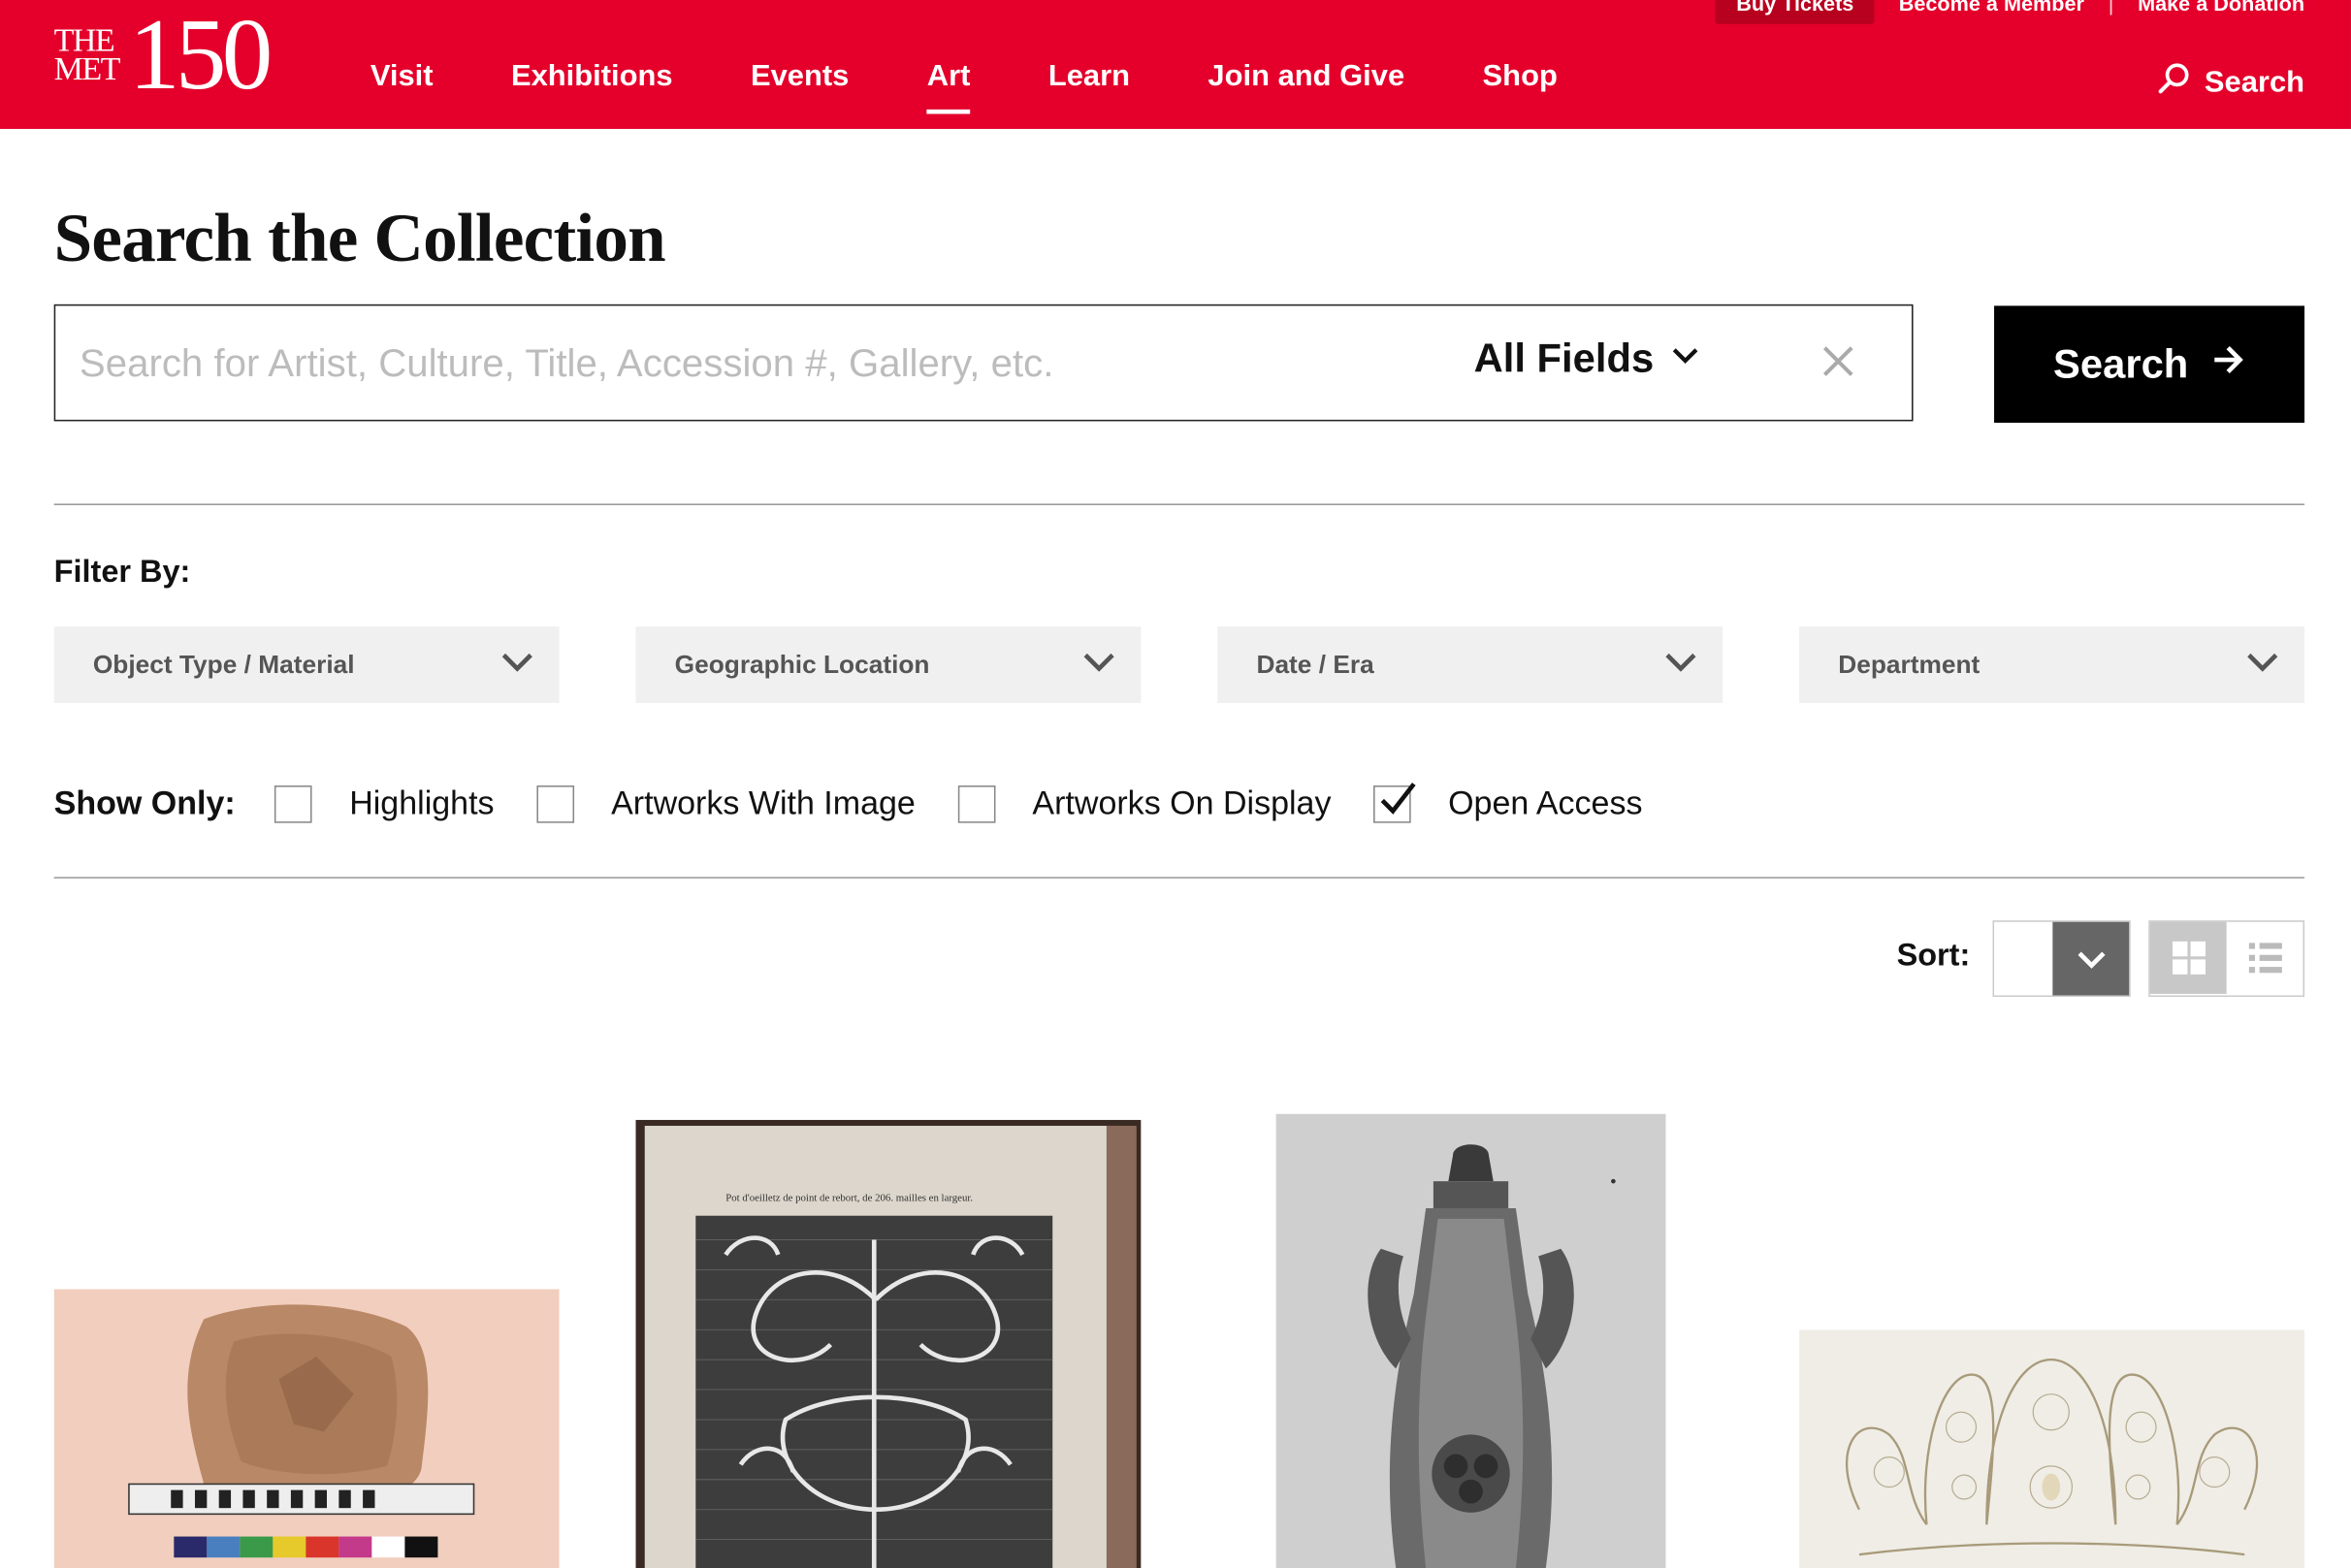 This screenshot has width=2351, height=1568. What do you see at coordinates (1398, 798) in the screenshot?
I see `checkmark-icon` at bounding box center [1398, 798].